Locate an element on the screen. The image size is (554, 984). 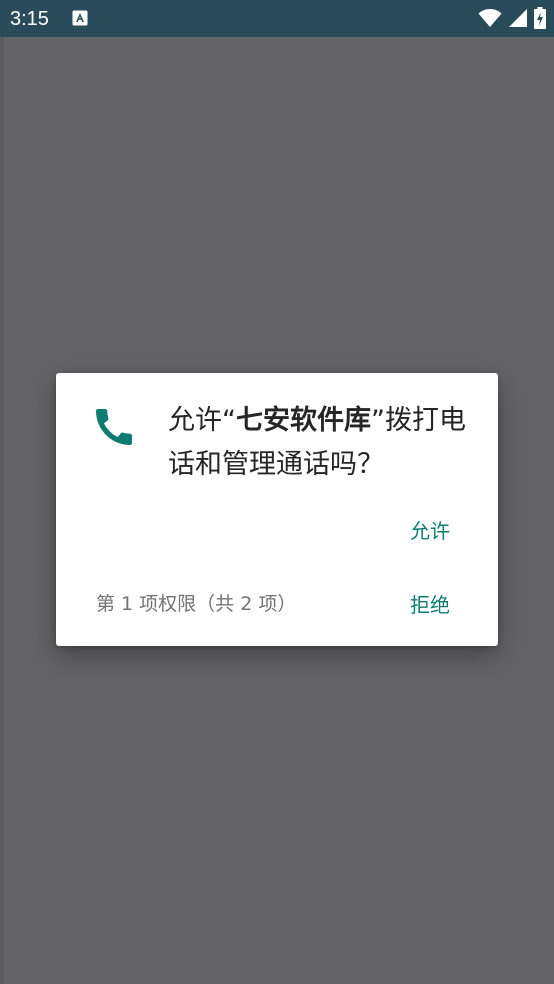
permission-counter: 第 1 项权限（共 2 项） is located at coordinates (196, 604).